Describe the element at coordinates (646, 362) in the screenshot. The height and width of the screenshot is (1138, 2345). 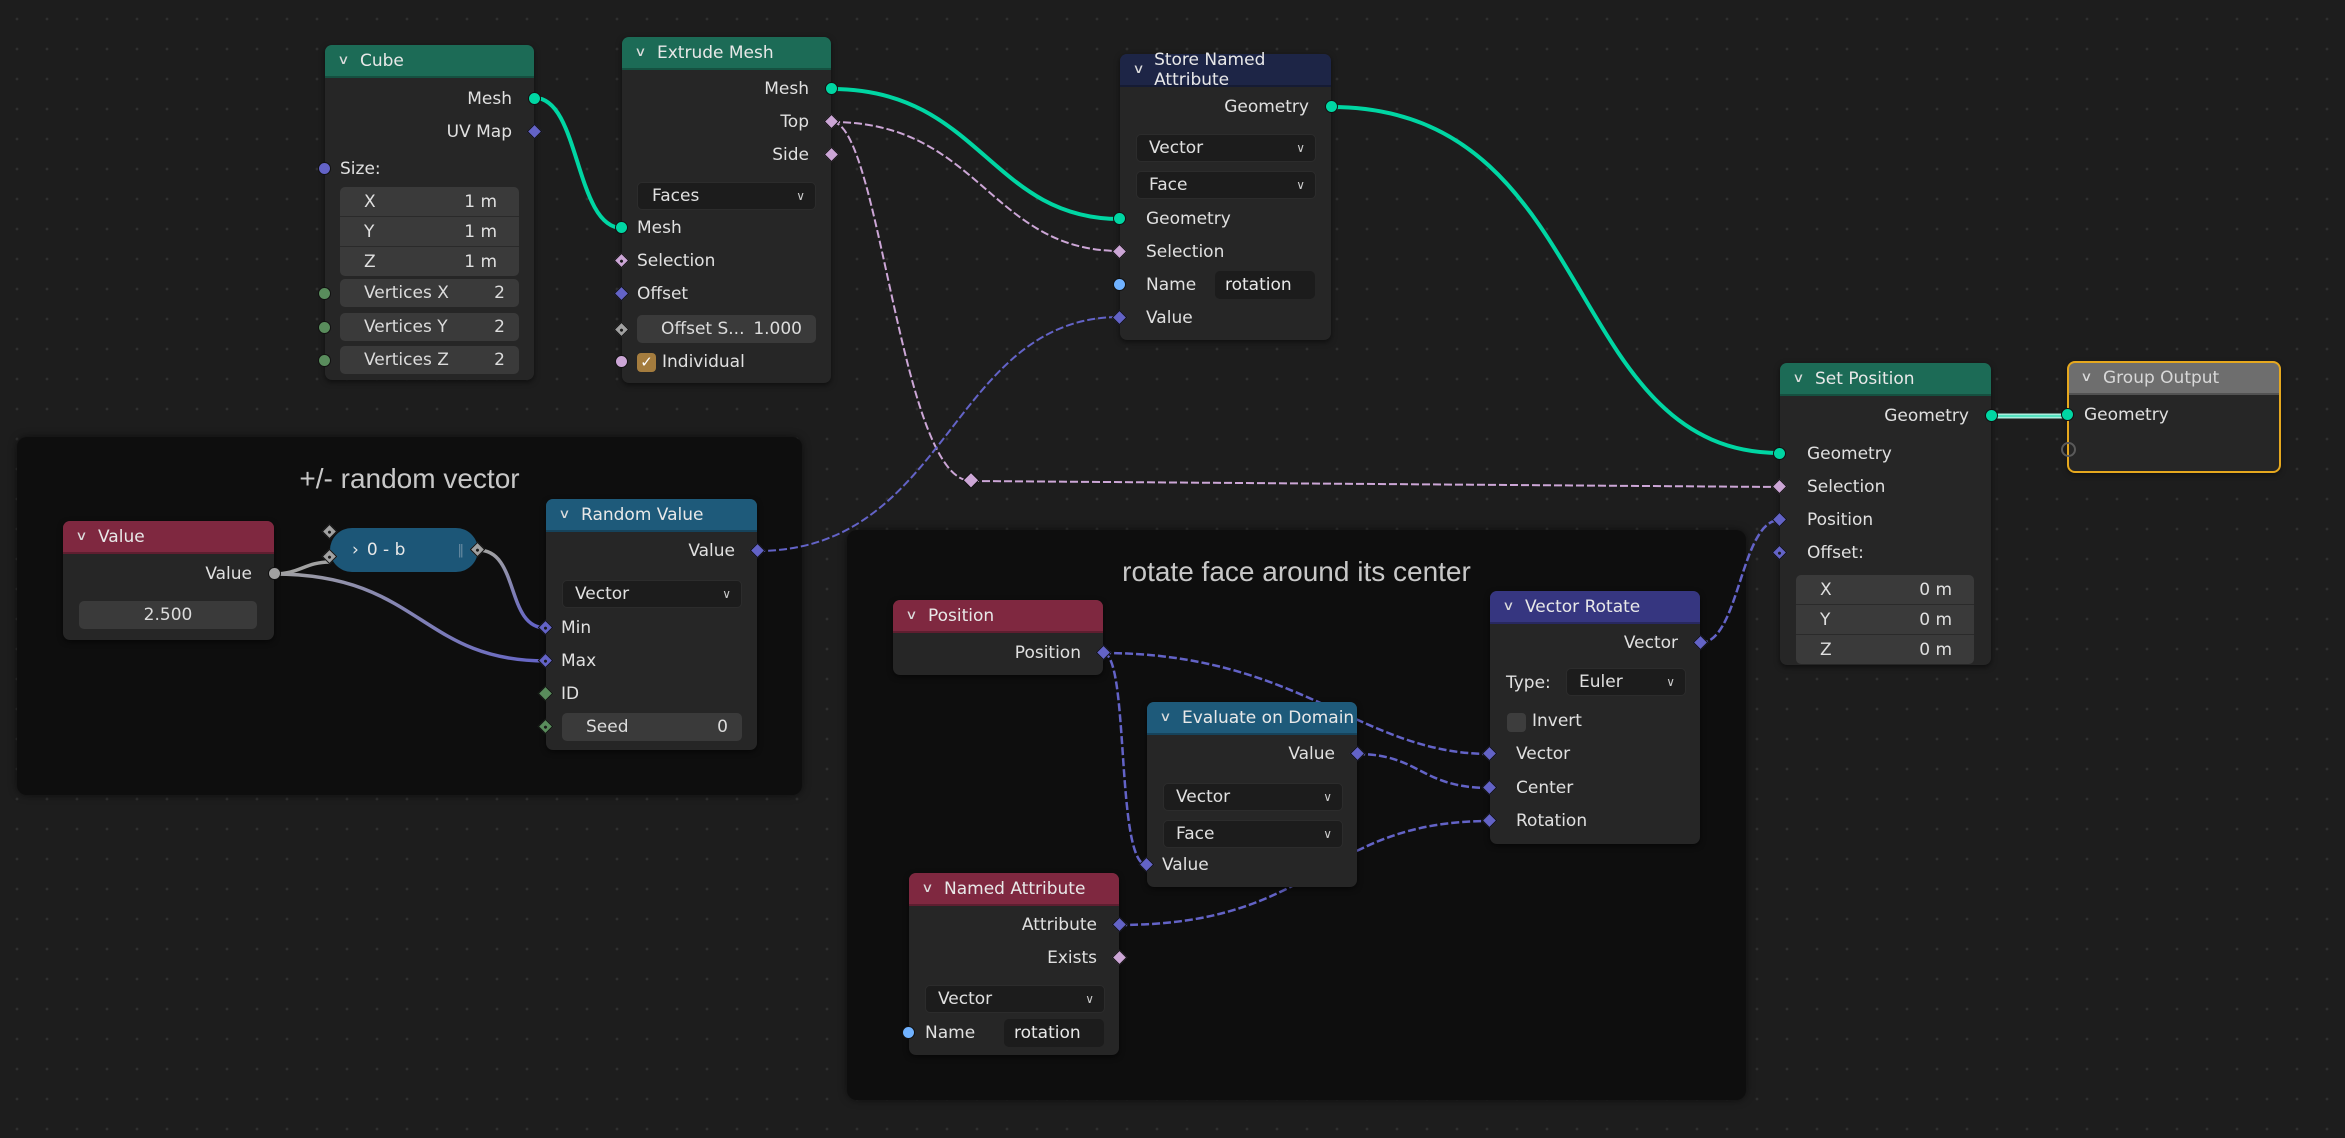
I see `individual-checkbox: ✓` at that location.